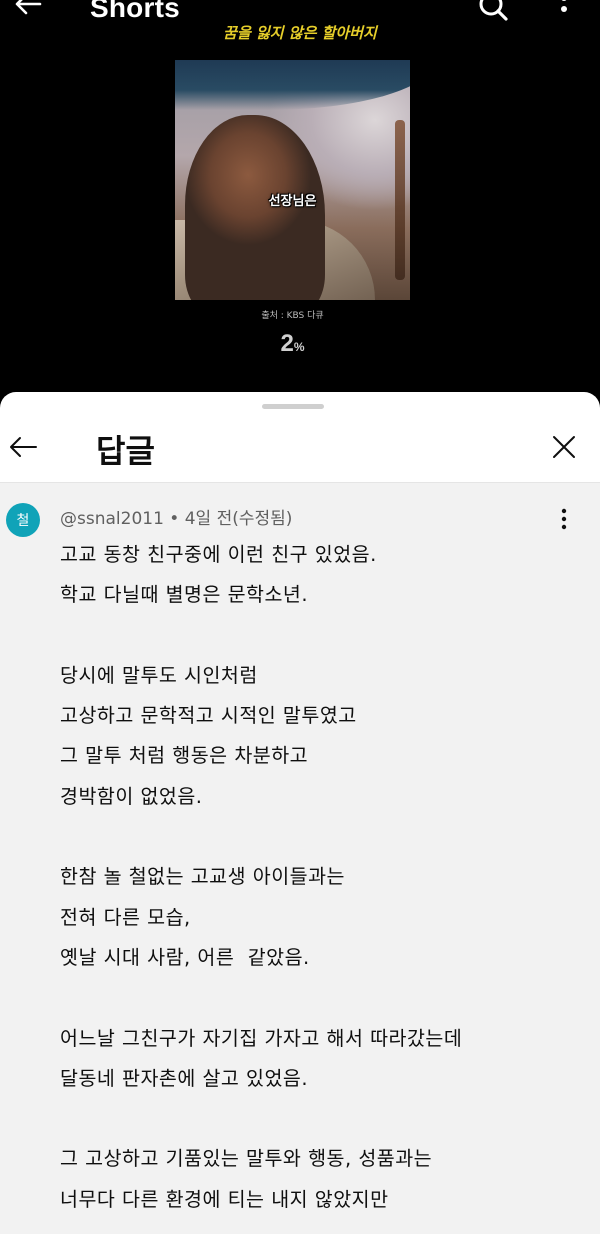 The width and height of the screenshot is (600, 1234). I want to click on avatar: 철, so click(23, 520).